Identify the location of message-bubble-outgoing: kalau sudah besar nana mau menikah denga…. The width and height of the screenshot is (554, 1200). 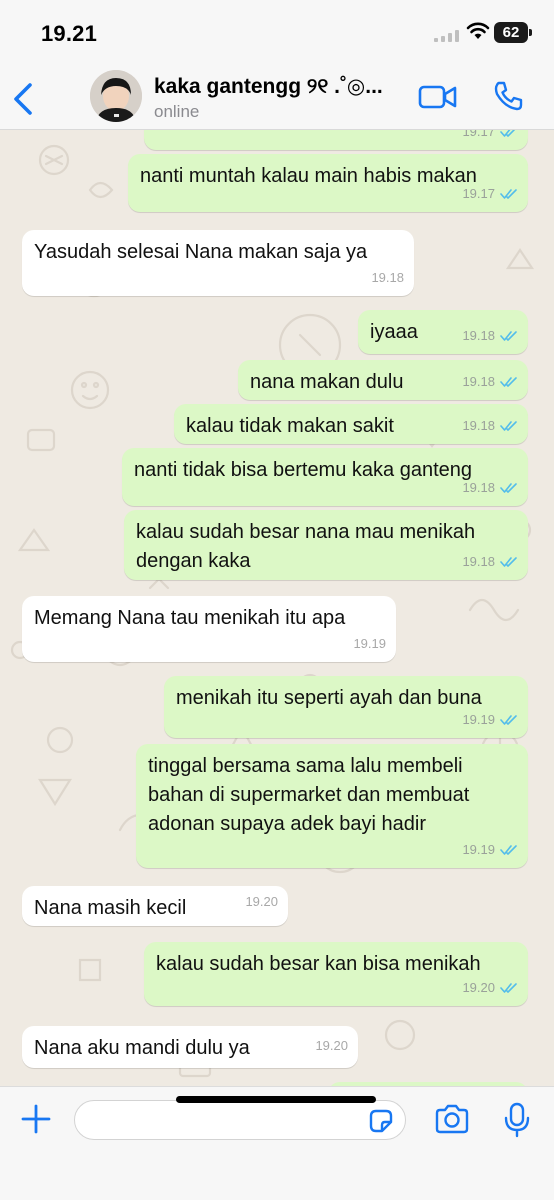
(326, 545).